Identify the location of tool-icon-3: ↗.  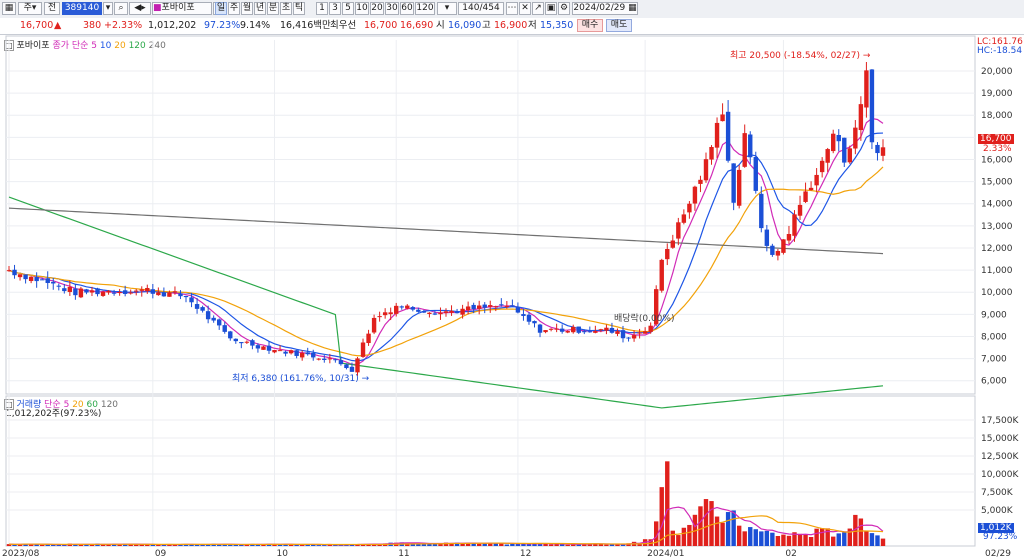
(538, 8).